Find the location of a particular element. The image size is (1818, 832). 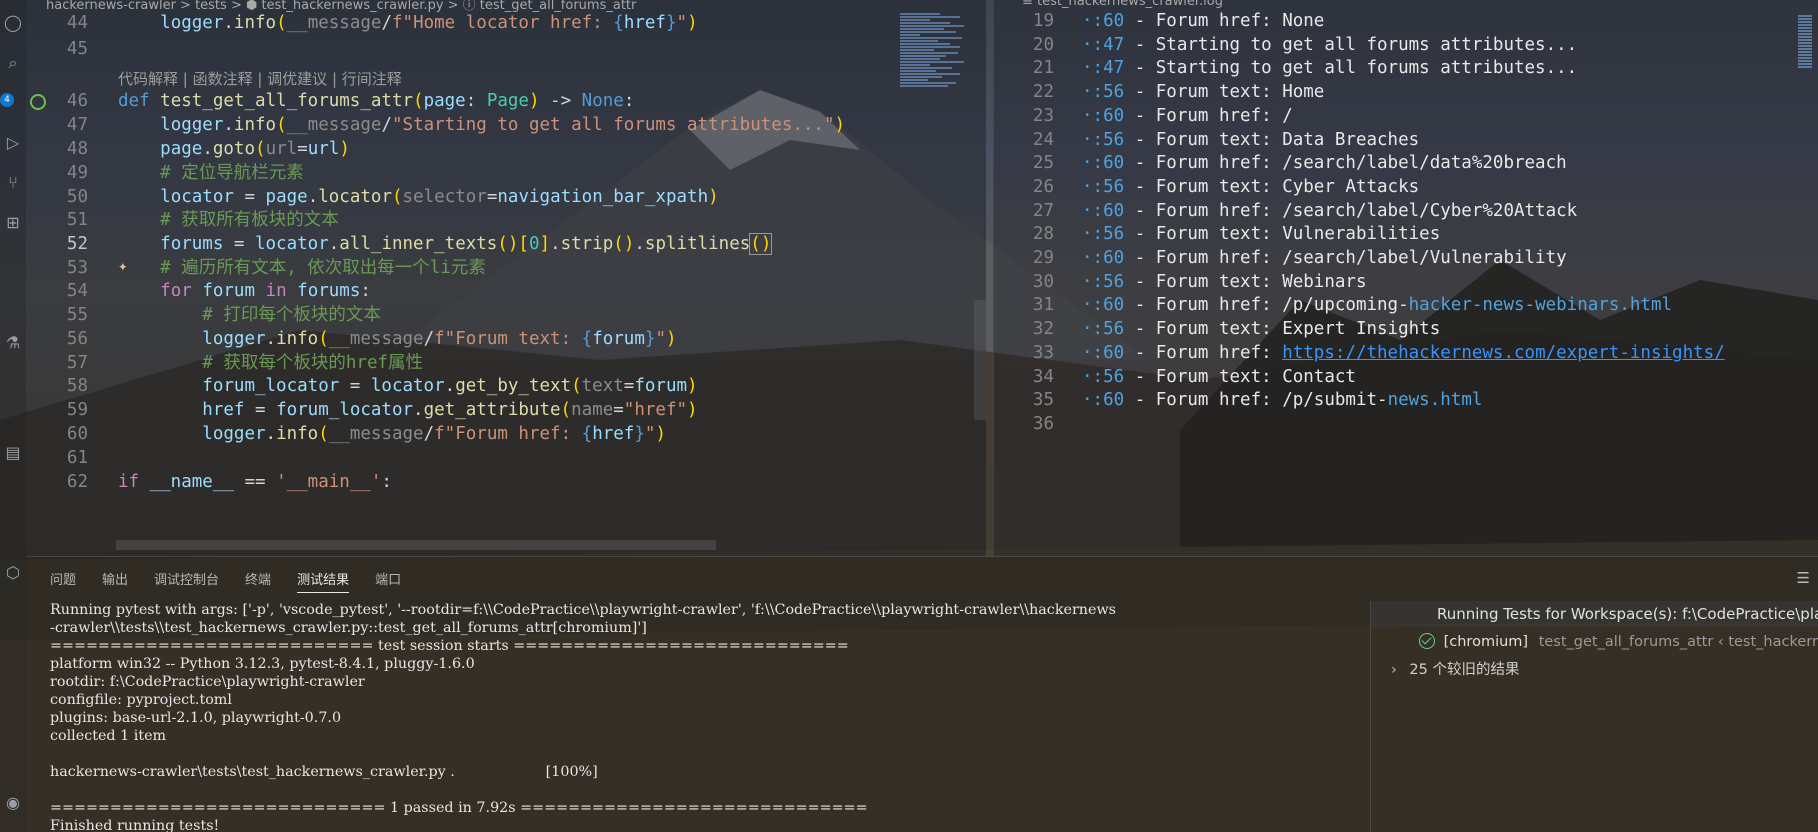

panel-tab: 输出 is located at coordinates (115, 581).